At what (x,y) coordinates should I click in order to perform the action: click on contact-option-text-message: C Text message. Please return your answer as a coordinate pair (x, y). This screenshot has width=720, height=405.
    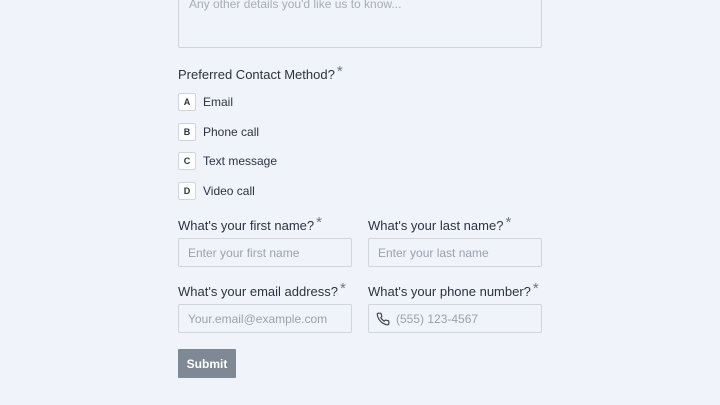
    Looking at the image, I should click on (227, 161).